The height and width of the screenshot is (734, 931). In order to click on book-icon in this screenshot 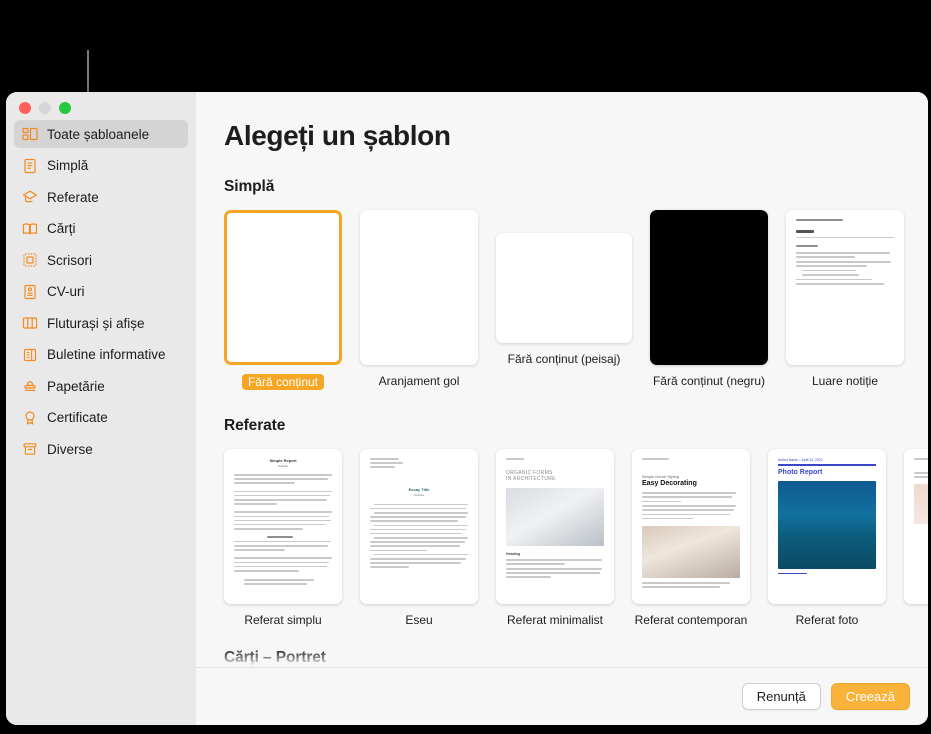, I will do `click(30, 228)`.